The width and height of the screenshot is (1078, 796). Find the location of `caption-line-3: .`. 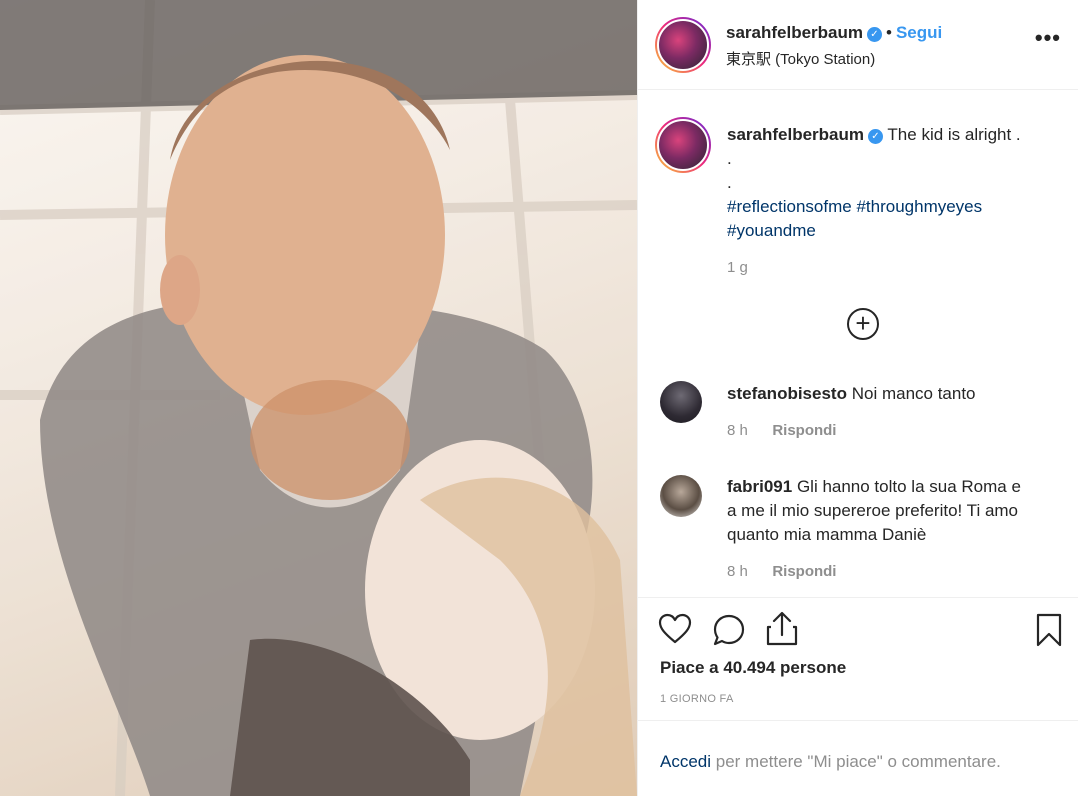

caption-line-3: . is located at coordinates (729, 182).